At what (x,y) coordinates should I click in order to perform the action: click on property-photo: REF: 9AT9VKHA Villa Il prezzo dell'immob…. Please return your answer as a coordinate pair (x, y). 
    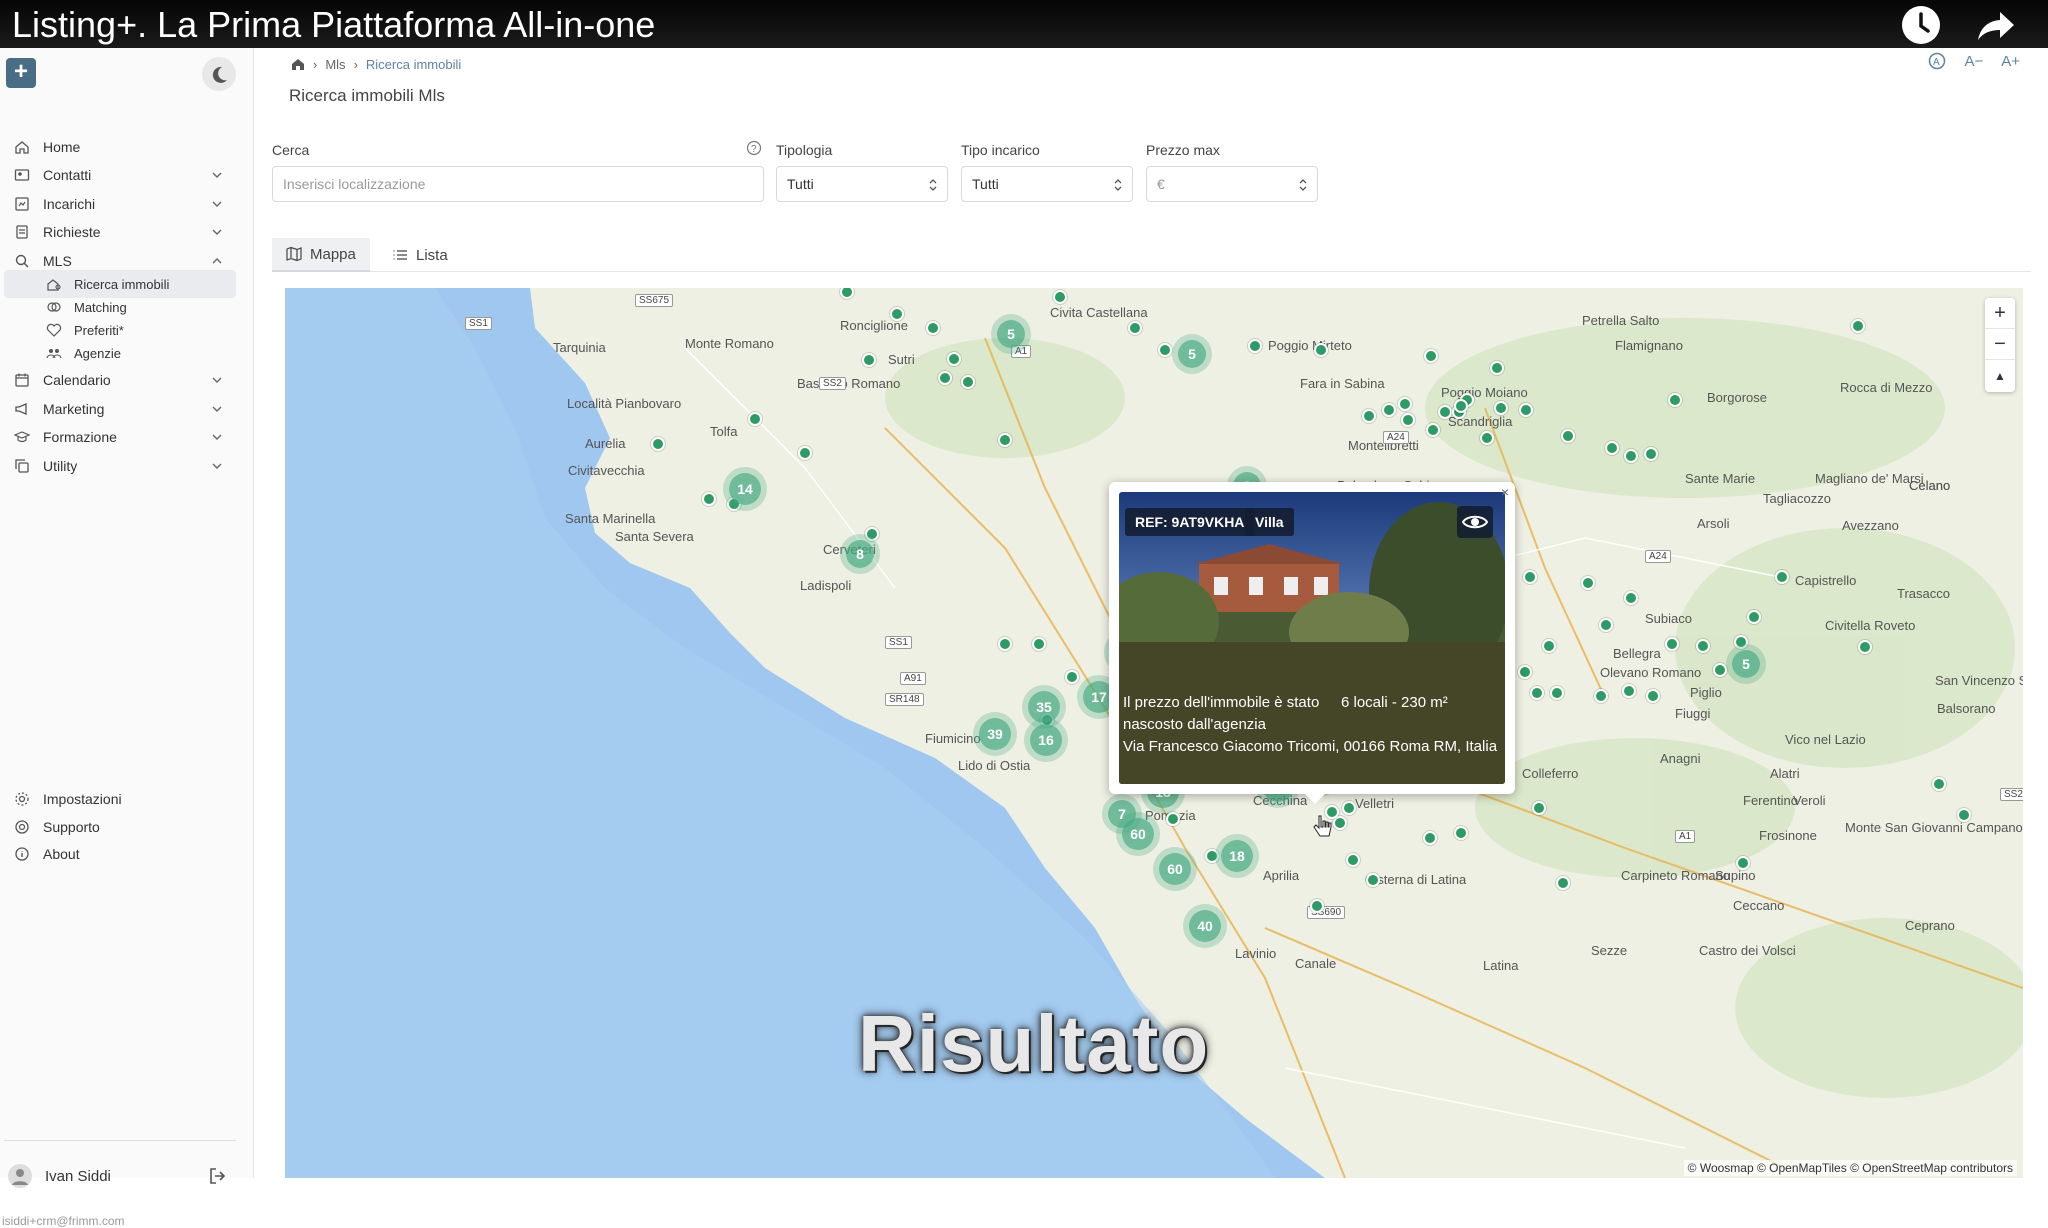
    Looking at the image, I should click on (1312, 638).